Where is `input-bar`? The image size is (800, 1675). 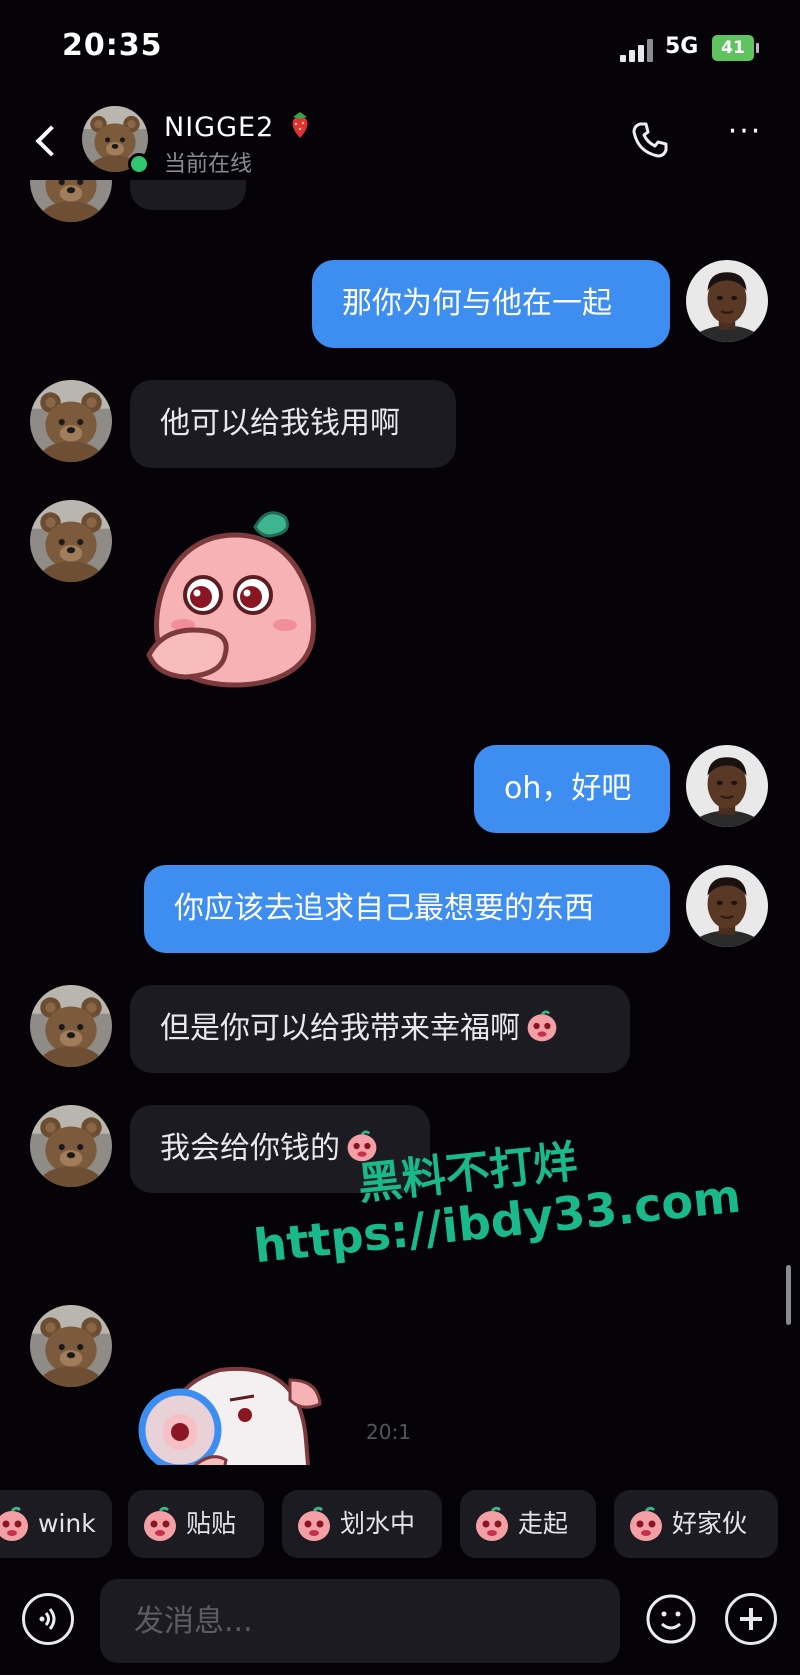 input-bar is located at coordinates (400, 1625).